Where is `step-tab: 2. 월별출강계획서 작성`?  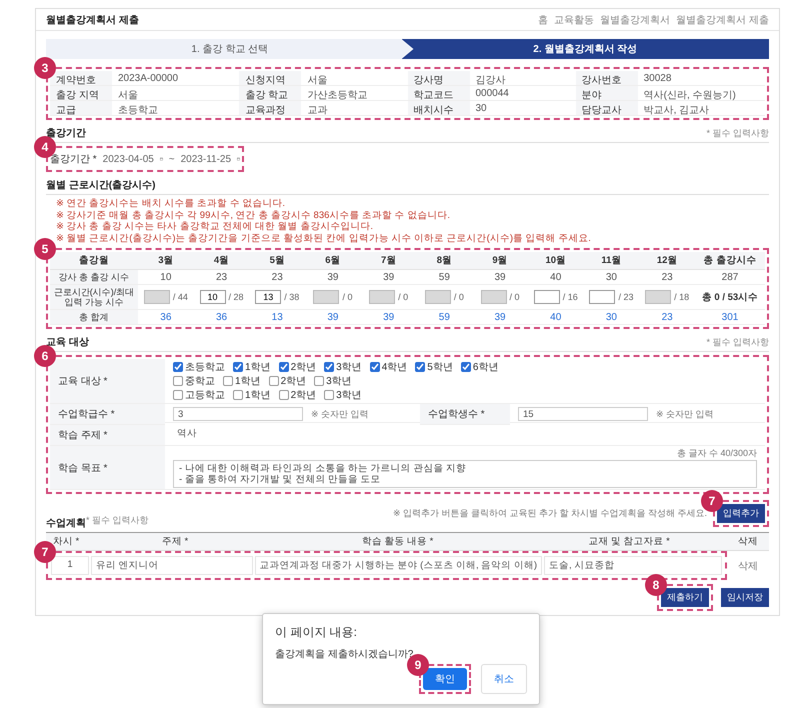
step-tab: 2. 월별출강계획서 작성 is located at coordinates (585, 49).